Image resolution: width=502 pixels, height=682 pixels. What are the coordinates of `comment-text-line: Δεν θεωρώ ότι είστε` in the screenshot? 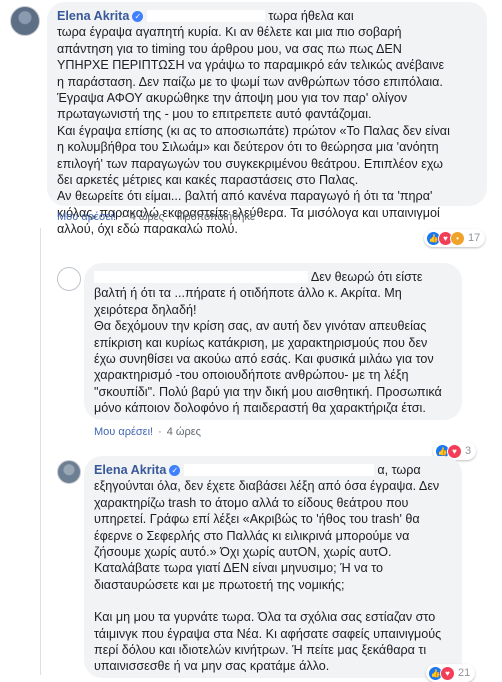 It's located at (366, 277).